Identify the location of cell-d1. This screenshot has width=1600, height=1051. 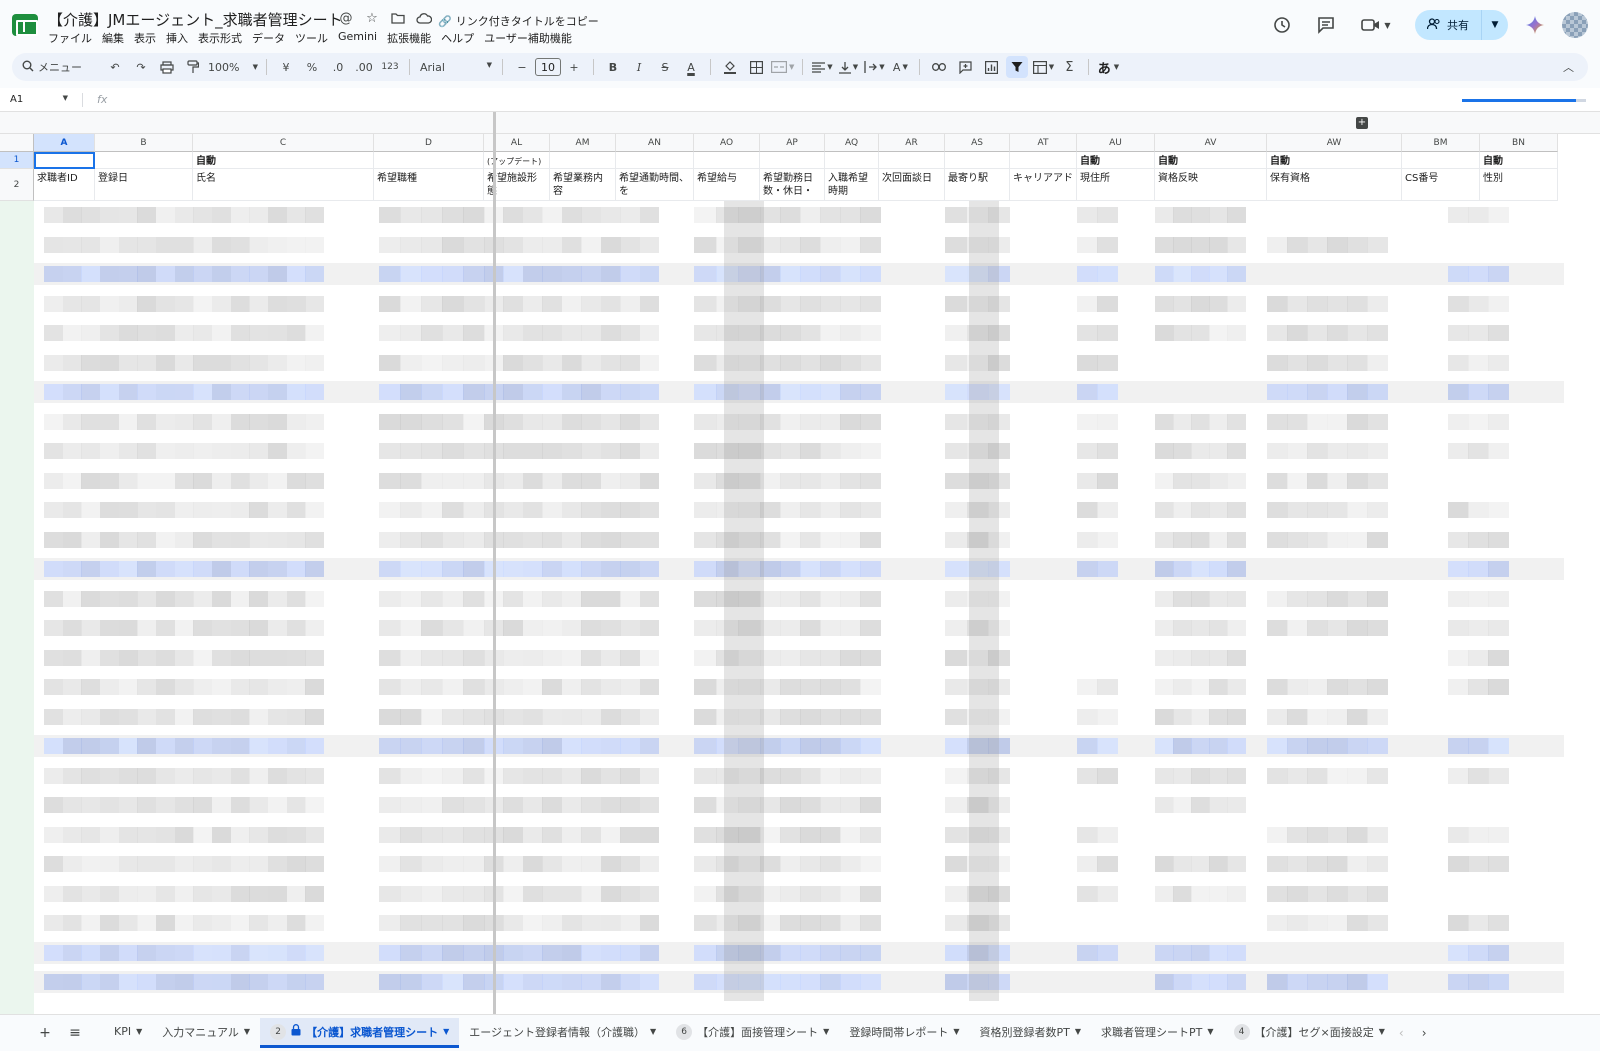
(429, 160).